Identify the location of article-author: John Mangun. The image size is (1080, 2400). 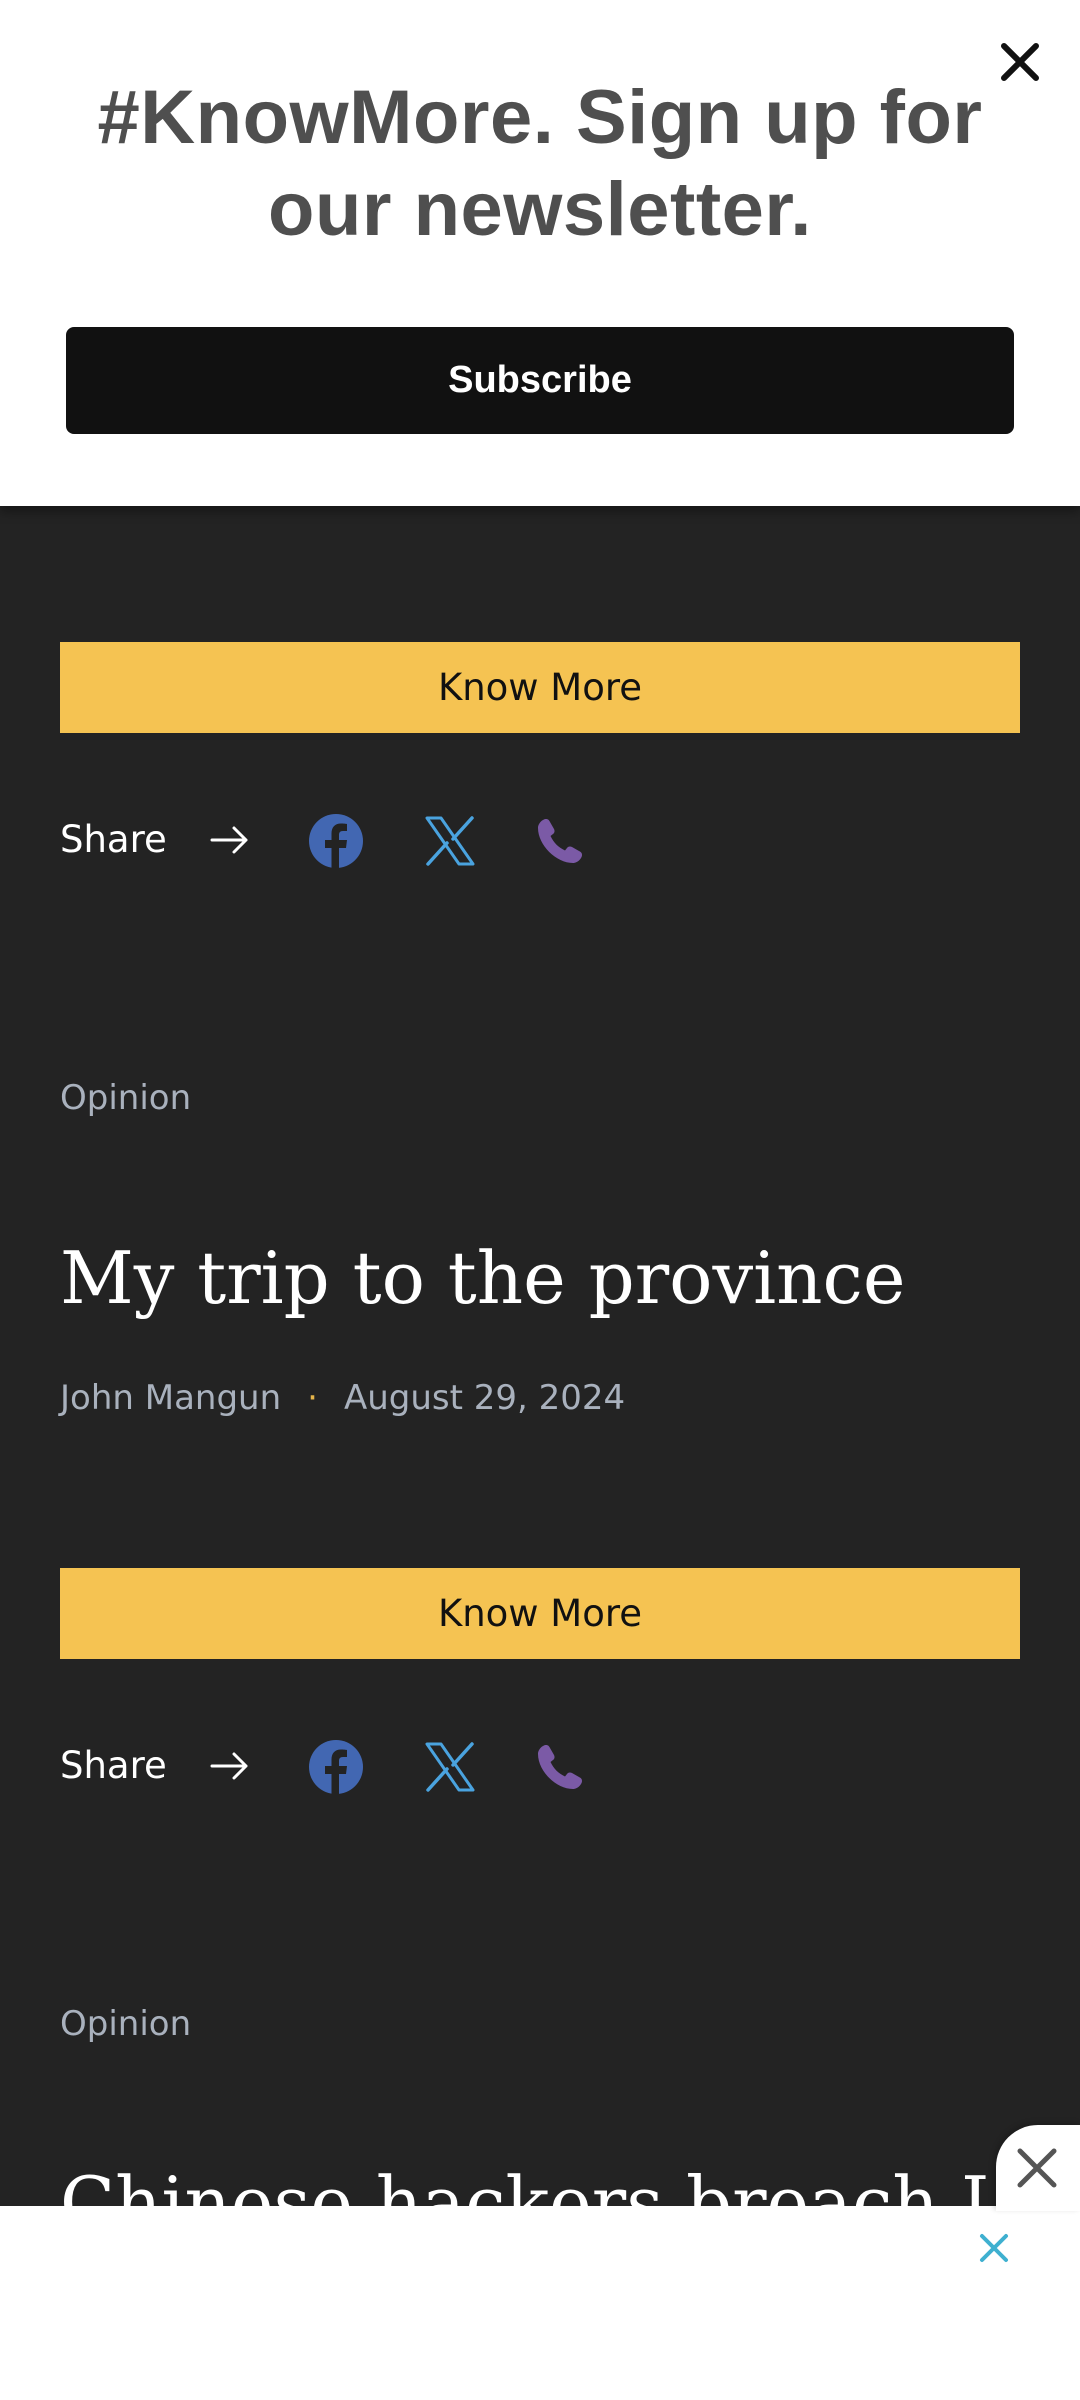
(170, 1398).